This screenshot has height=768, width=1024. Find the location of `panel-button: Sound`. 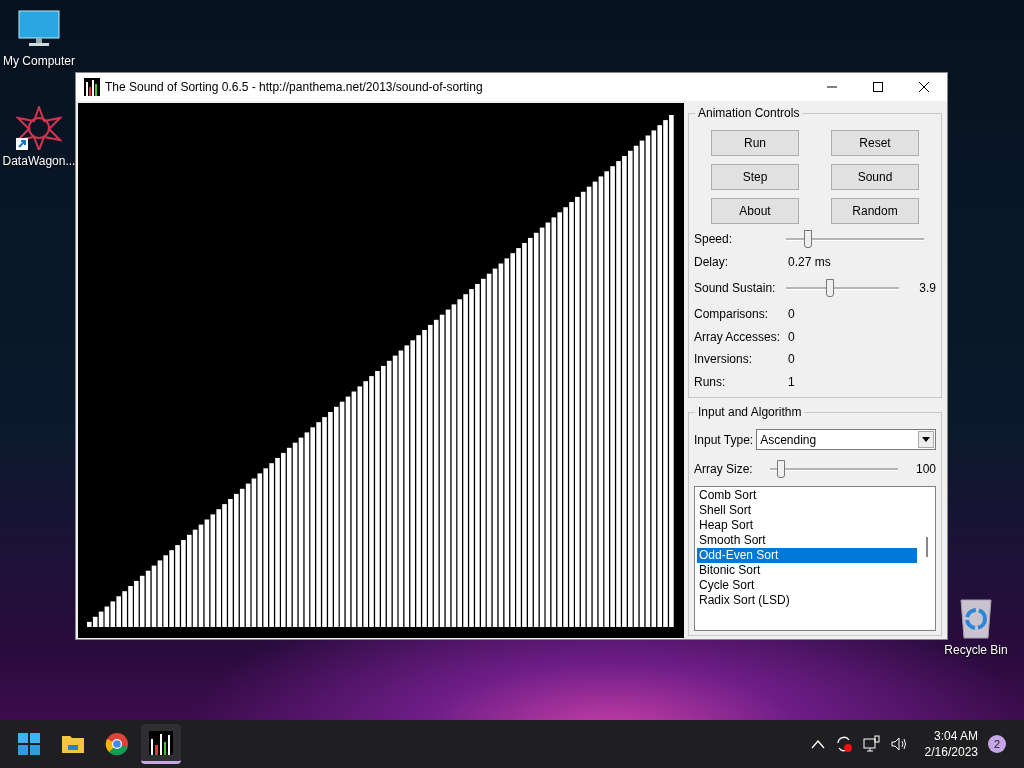

panel-button: Sound is located at coordinates (875, 177).